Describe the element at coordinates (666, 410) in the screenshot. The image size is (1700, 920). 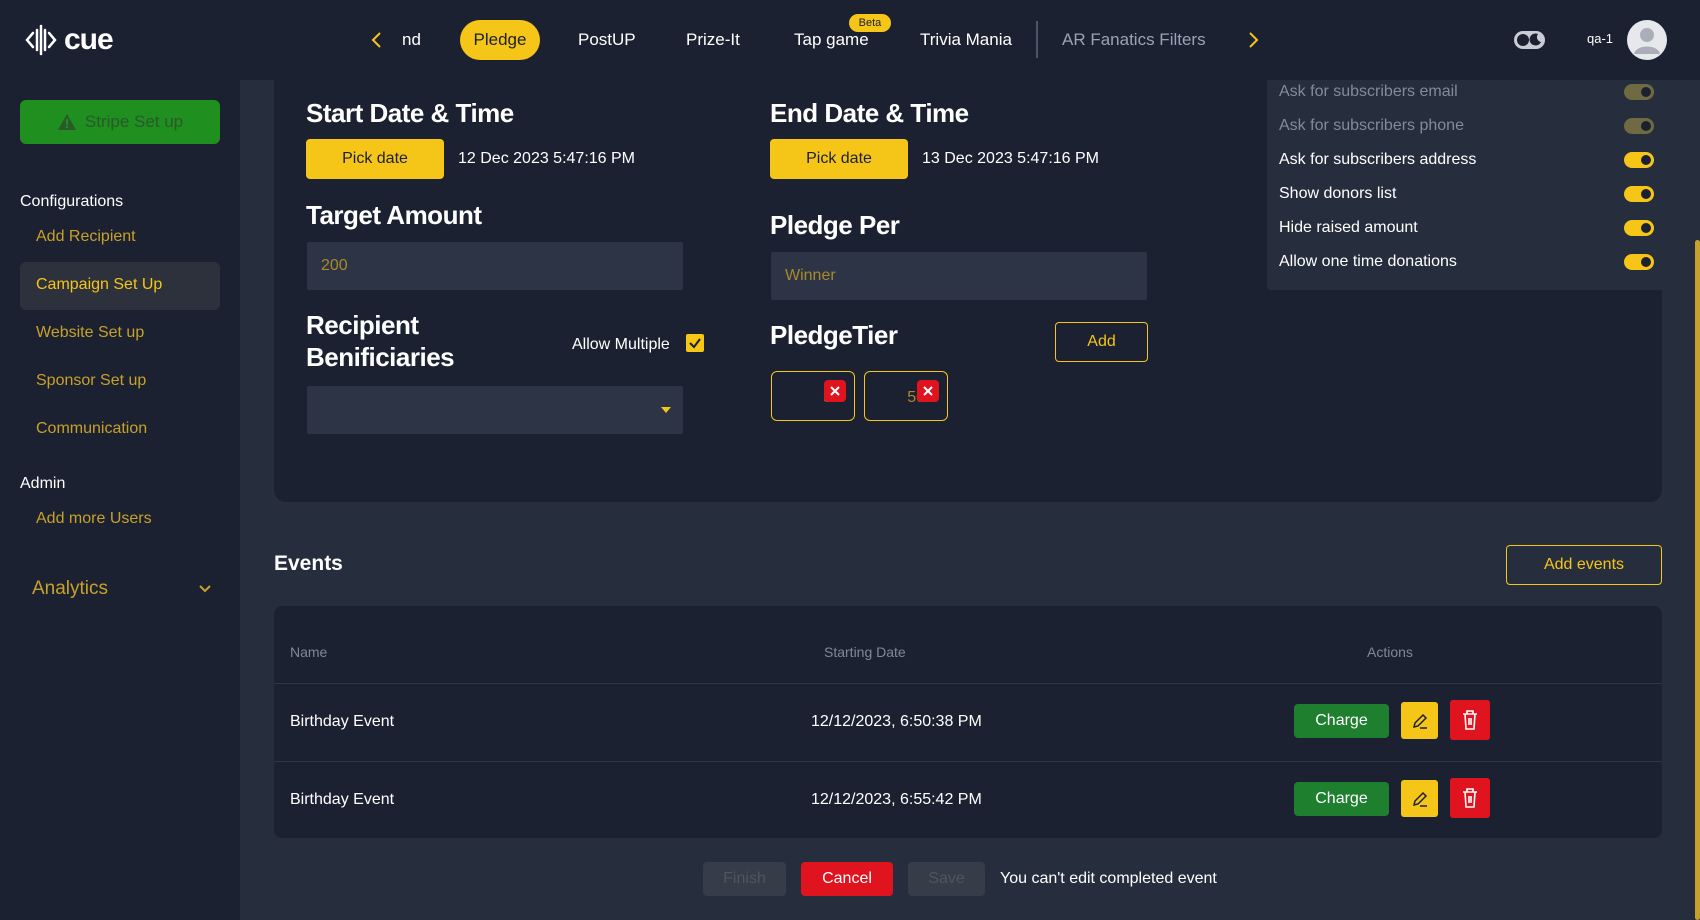
I see `caret-down-icon` at that location.